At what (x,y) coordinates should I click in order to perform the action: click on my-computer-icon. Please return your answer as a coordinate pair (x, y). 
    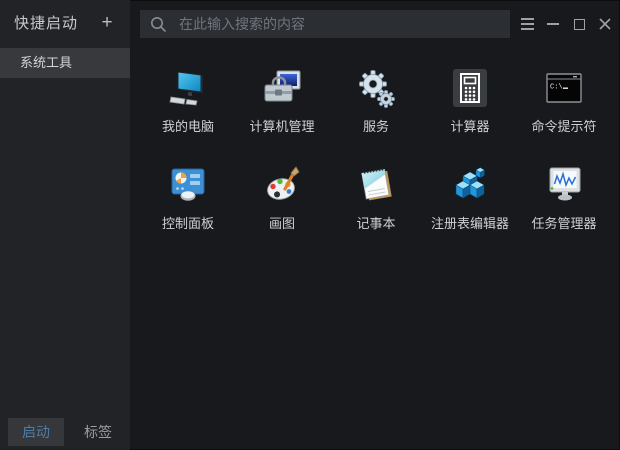
    Looking at the image, I should click on (186, 88).